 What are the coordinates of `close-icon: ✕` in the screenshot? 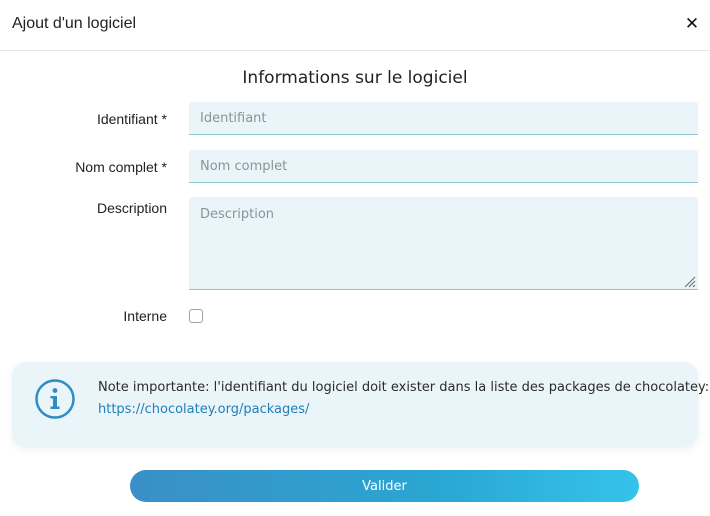 It's located at (692, 24).